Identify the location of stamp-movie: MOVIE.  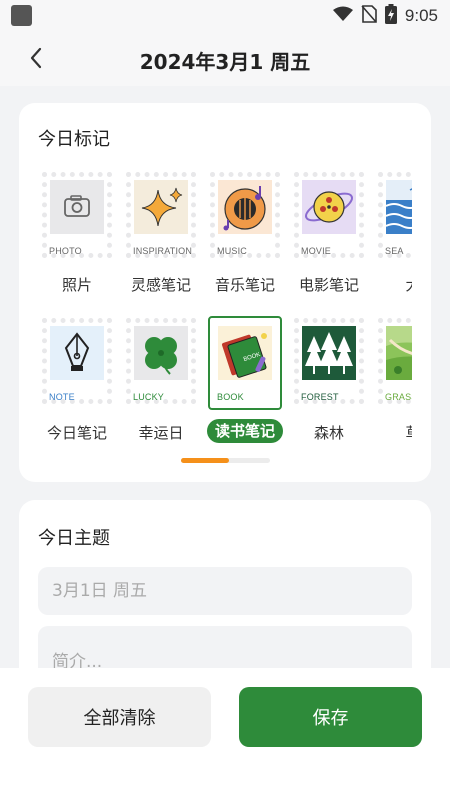
(329, 217).